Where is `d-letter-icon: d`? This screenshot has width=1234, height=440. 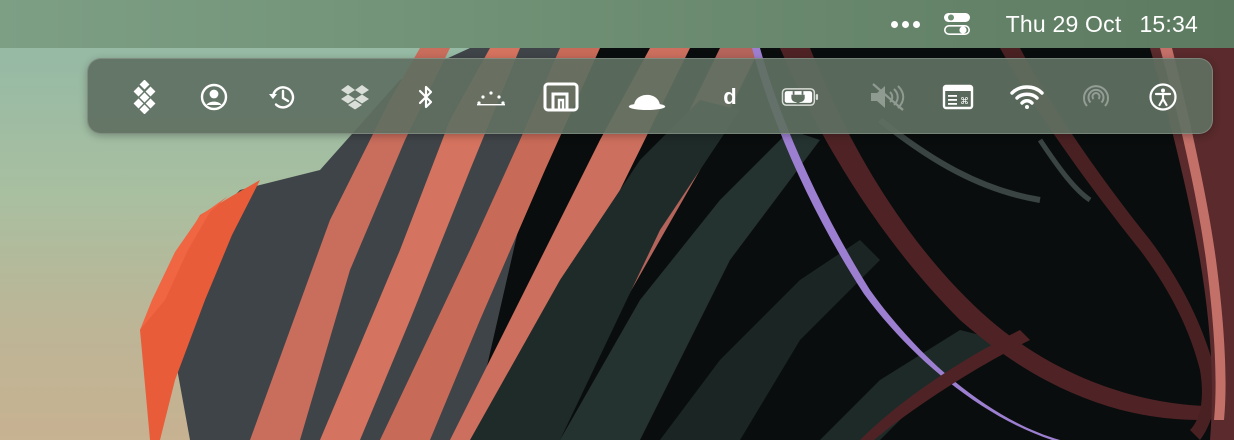 d-letter-icon: d is located at coordinates (730, 97).